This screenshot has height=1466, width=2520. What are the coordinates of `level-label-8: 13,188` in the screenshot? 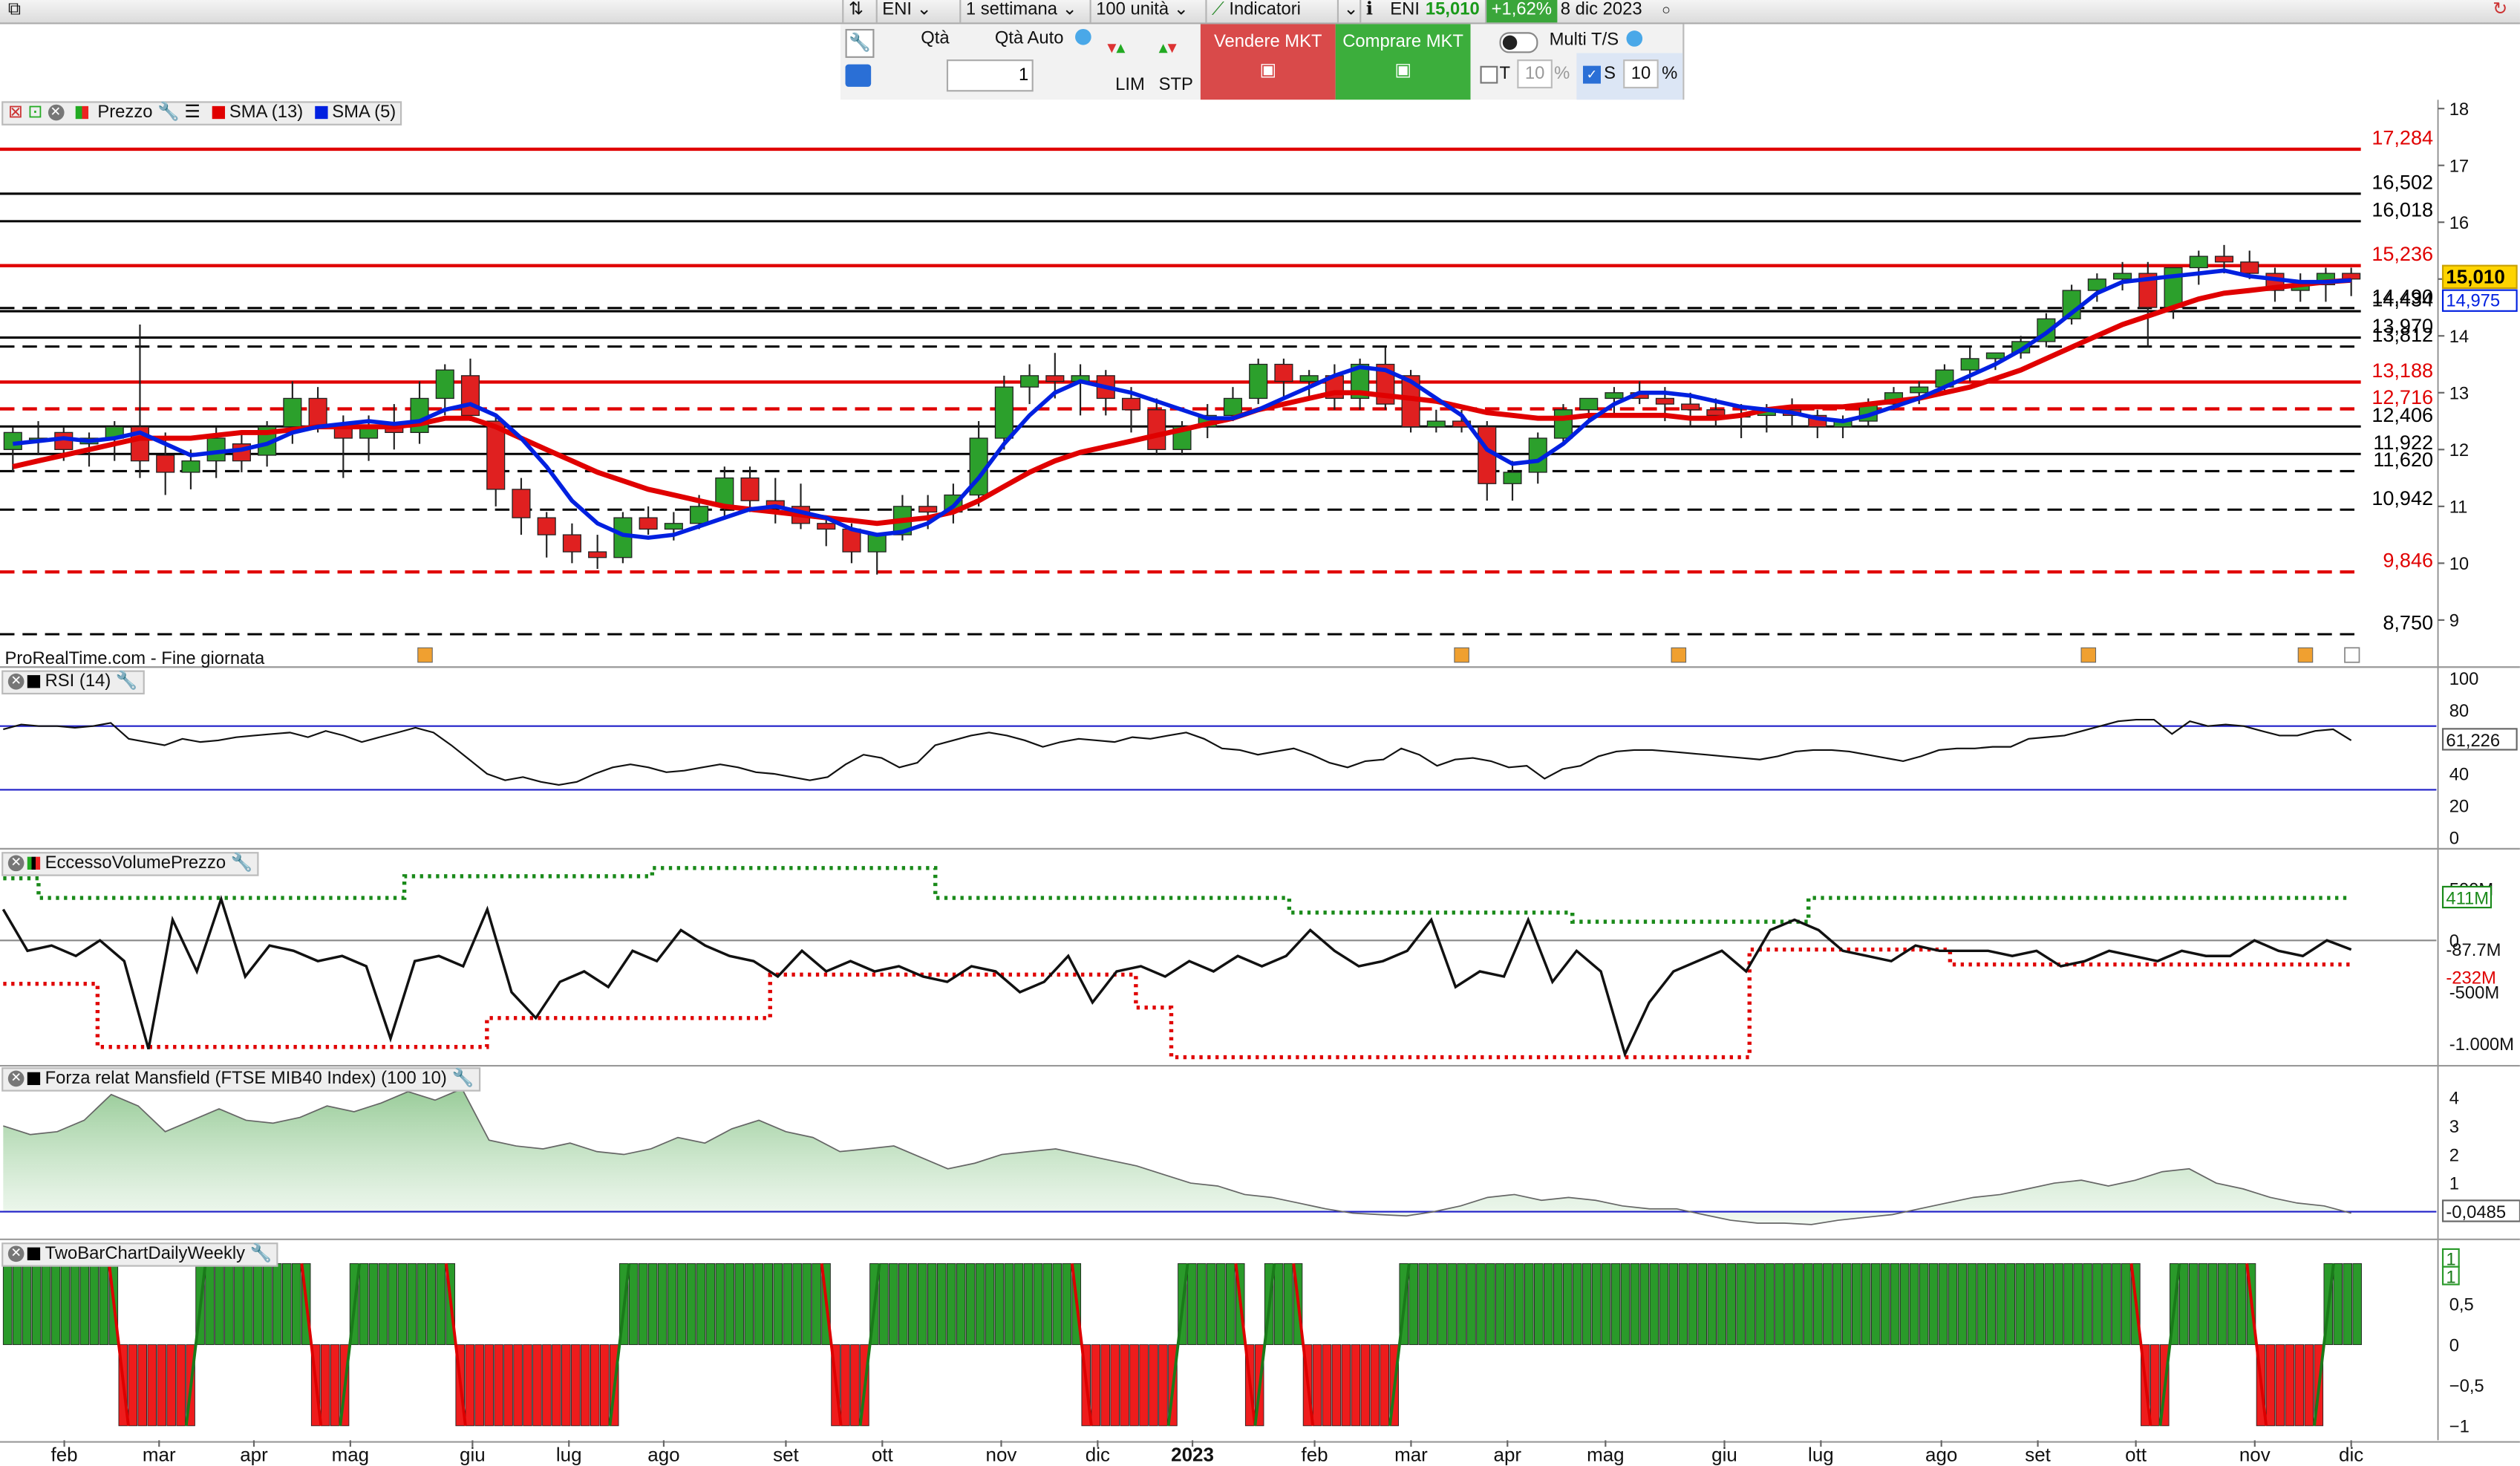 It's located at (2402, 370).